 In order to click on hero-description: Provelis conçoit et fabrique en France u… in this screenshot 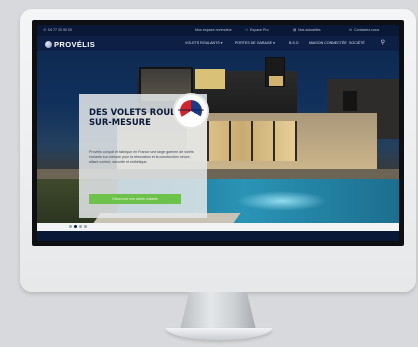, I will do `click(141, 157)`.